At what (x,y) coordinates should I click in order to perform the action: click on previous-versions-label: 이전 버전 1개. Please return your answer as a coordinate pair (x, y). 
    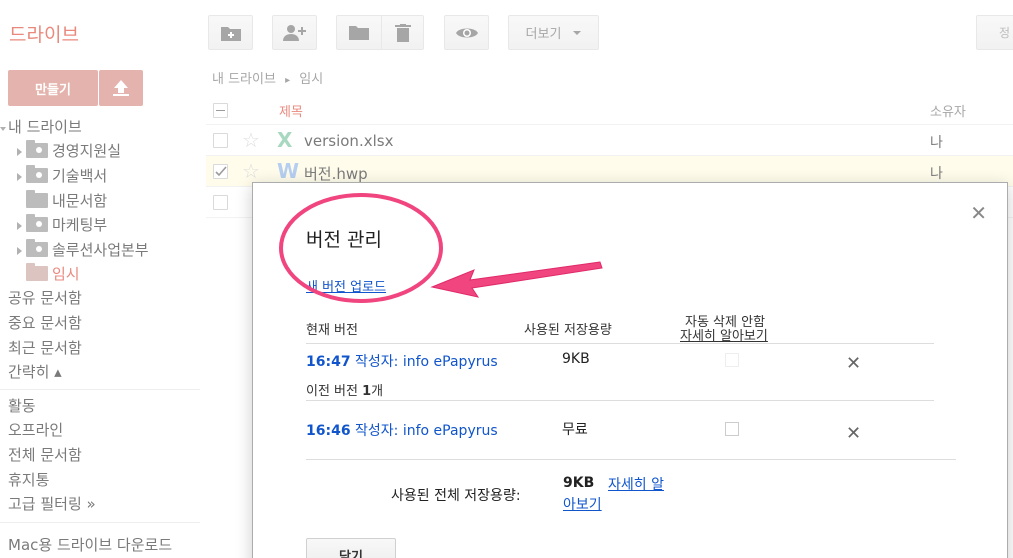
    Looking at the image, I should click on (345, 391).